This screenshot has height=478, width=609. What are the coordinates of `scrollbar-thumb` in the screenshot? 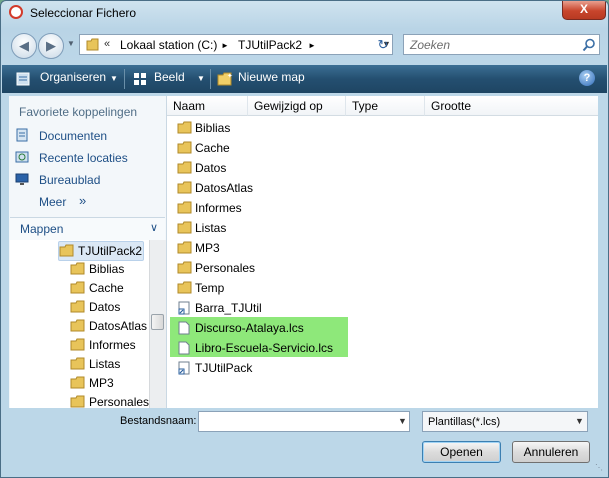 It's located at (157, 322).